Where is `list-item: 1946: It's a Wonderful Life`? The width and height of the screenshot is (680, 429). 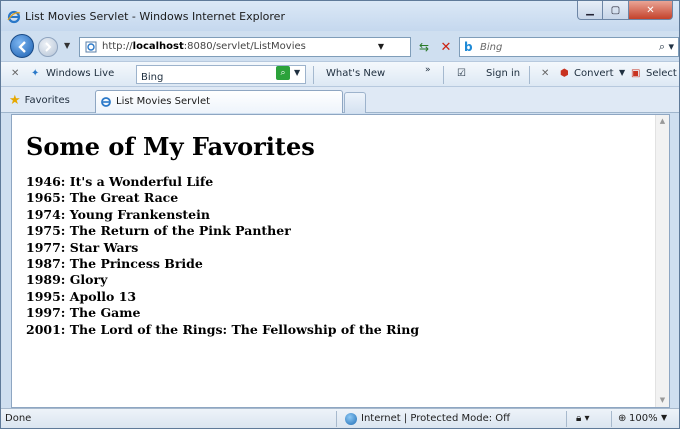 list-item: 1946: It's a Wonderful Life is located at coordinates (120, 181).